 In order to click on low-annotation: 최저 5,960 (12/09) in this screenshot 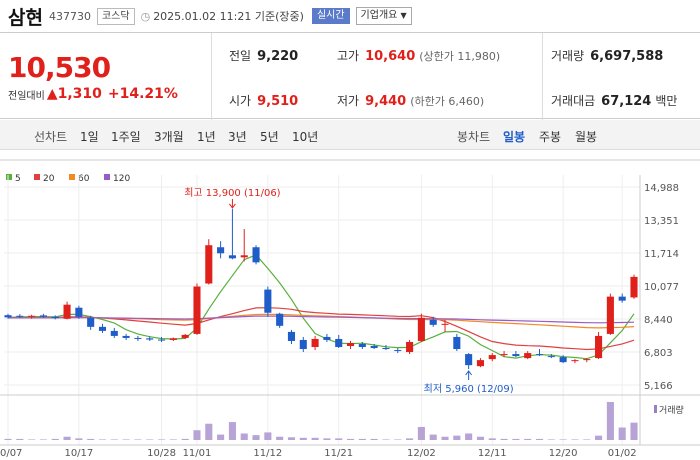, I will do `click(469, 389)`.